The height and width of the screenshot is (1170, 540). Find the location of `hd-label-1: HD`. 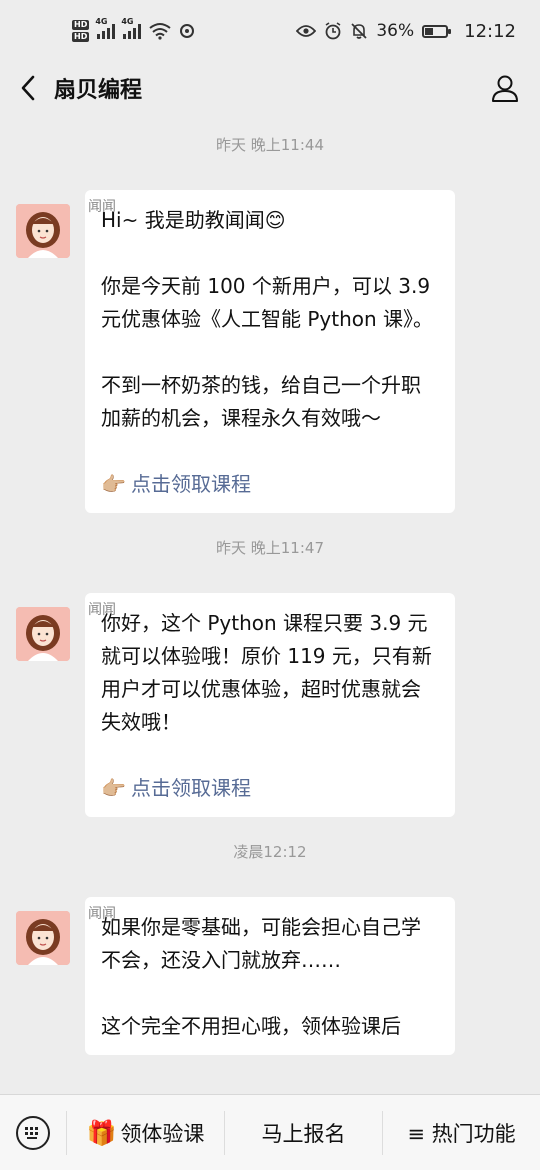

hd-label-1: HD is located at coordinates (81, 25).